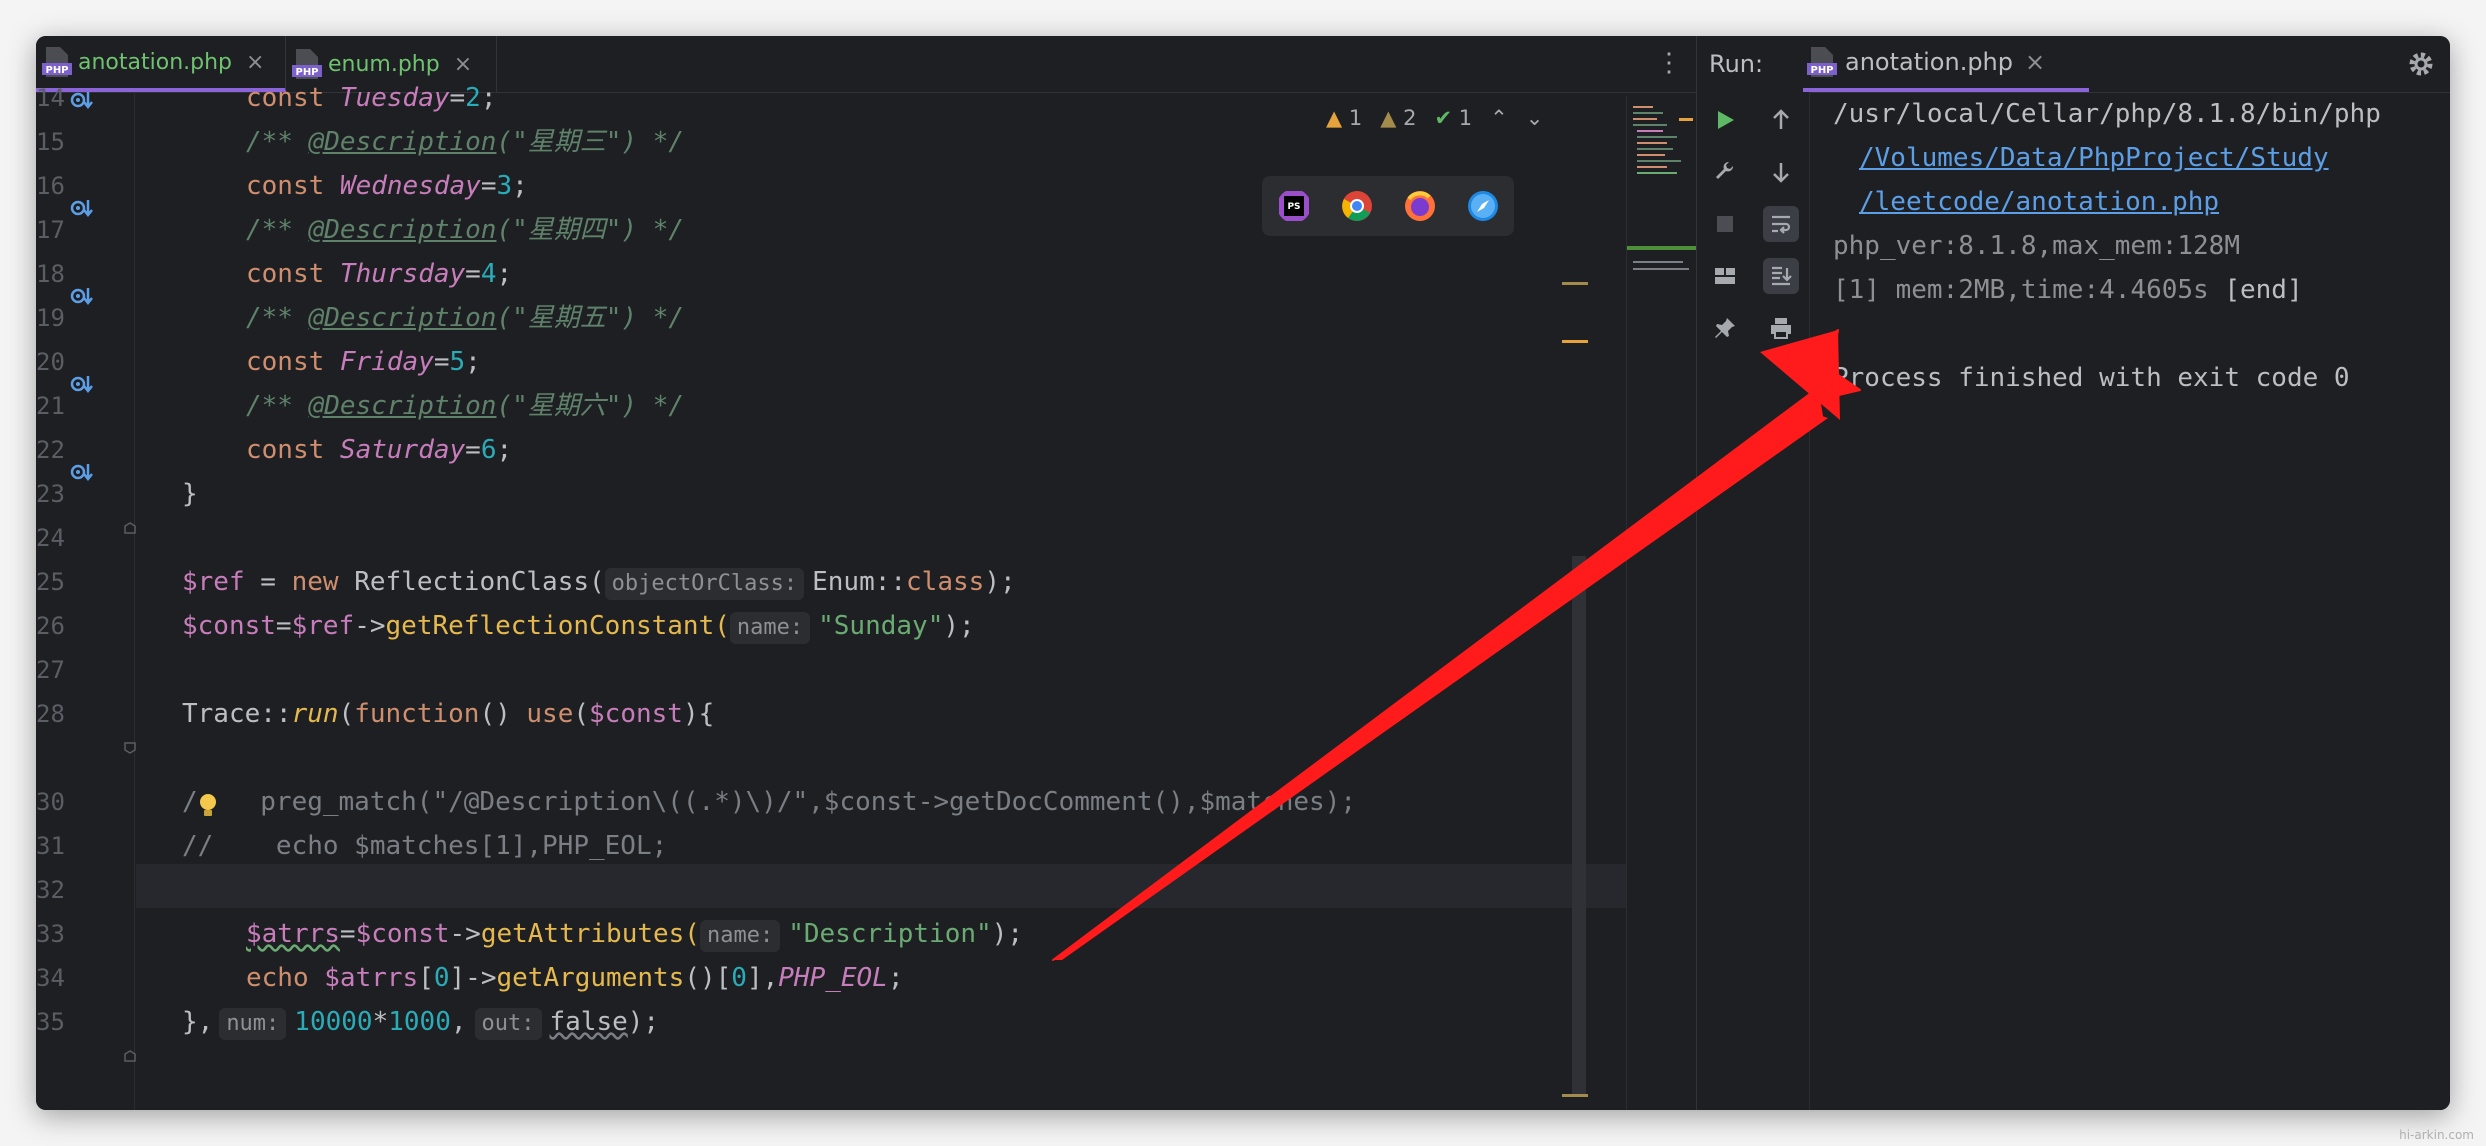 Image resolution: width=2486 pixels, height=1146 pixels. I want to click on line-number: 24, so click(50, 538).